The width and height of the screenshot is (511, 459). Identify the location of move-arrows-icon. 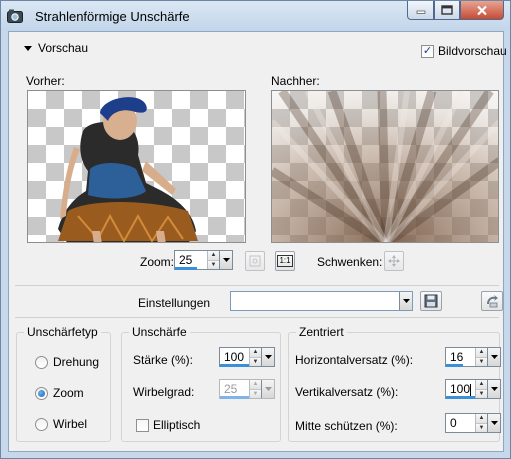
(394, 261).